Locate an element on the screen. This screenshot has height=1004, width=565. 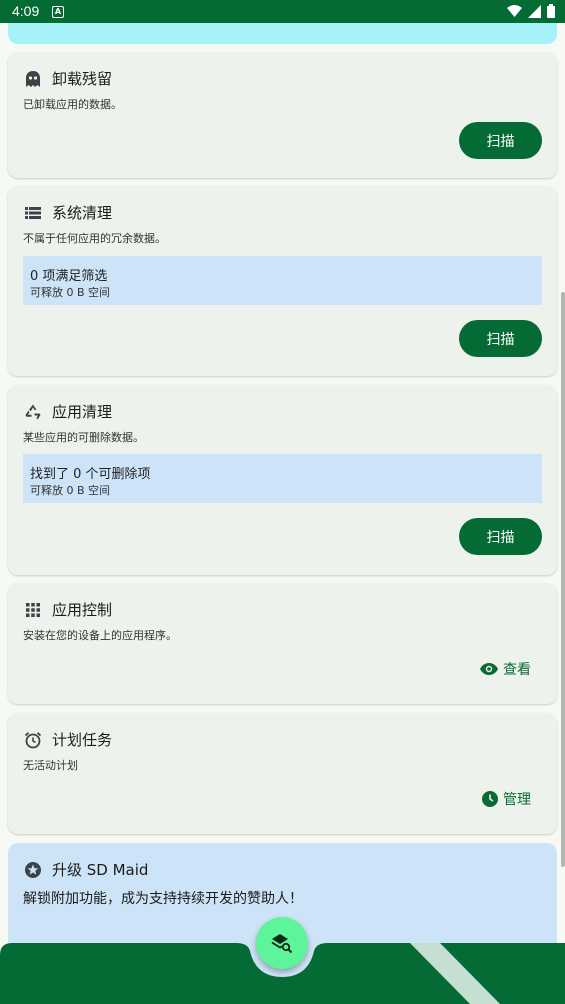
card-subtitle: 不属于任何应用的冗余数据。 is located at coordinates (94, 238).